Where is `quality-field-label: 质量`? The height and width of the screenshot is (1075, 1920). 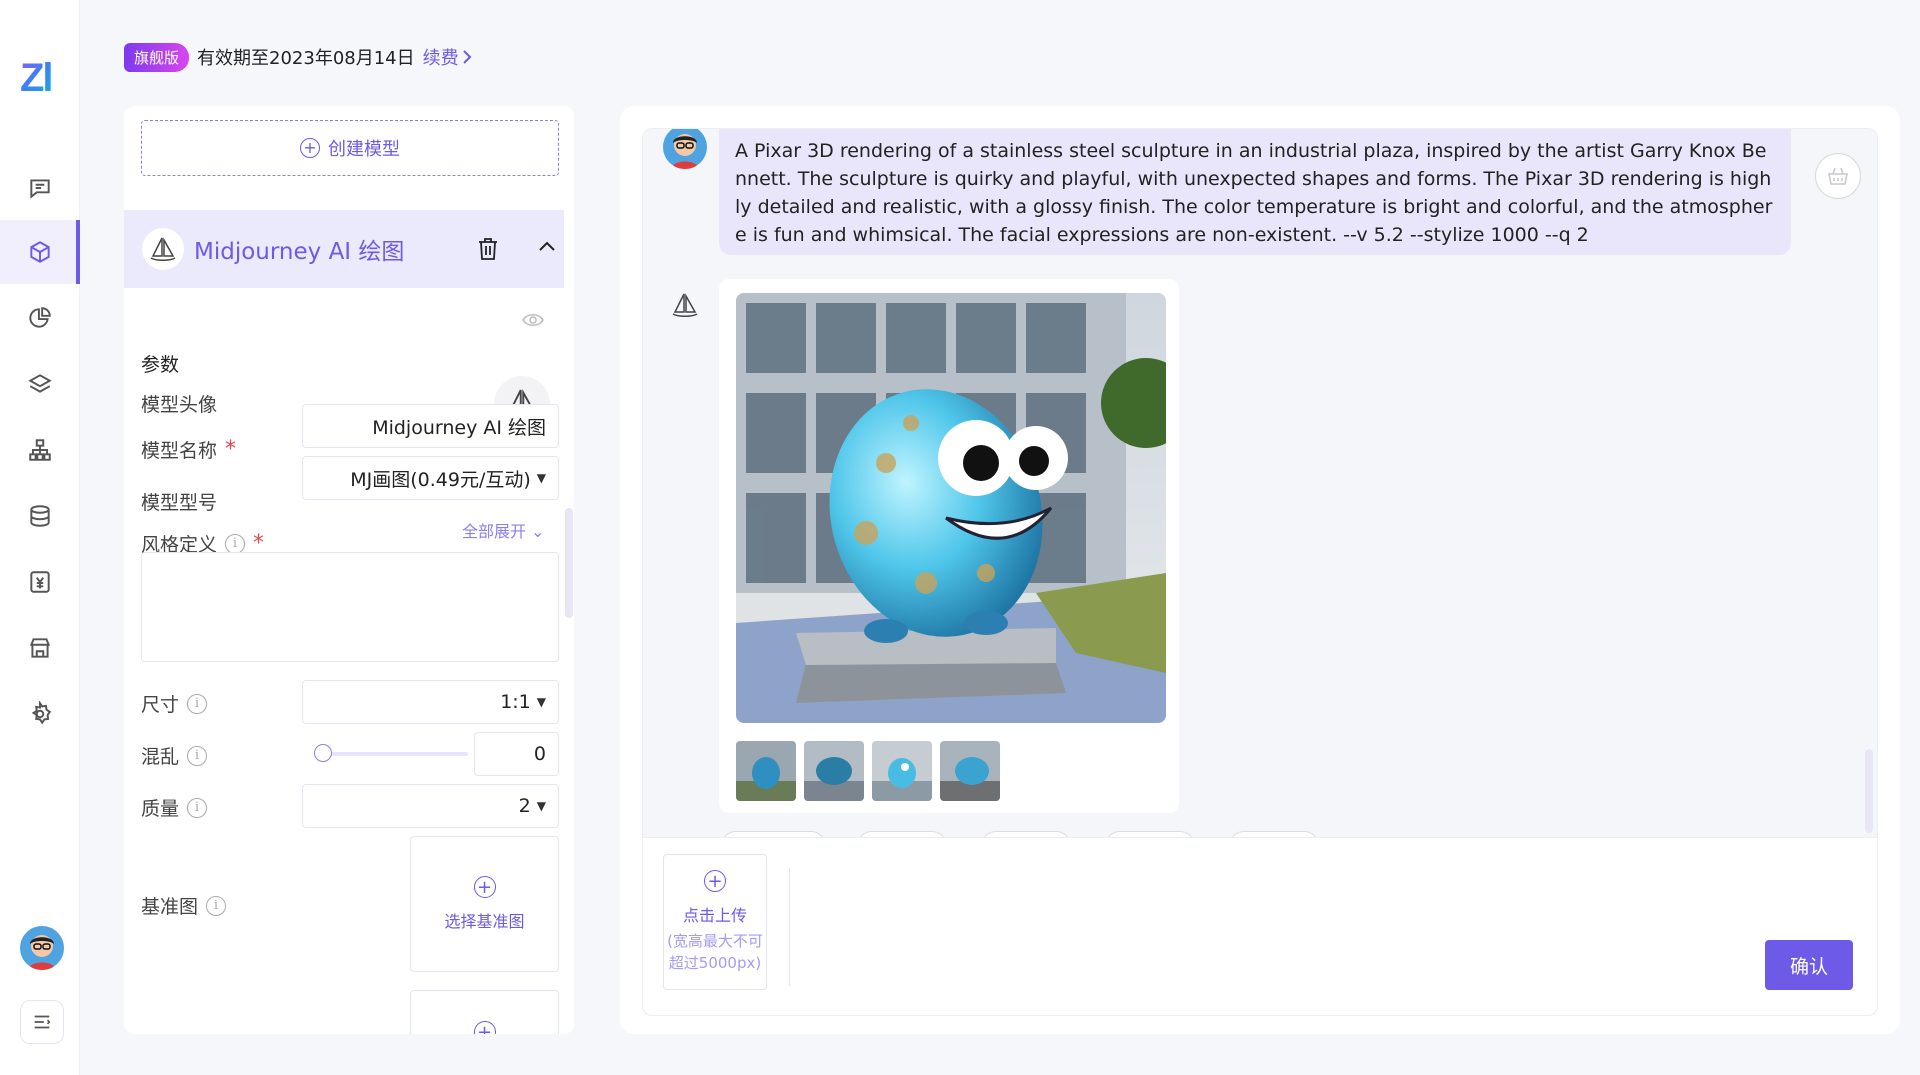 quality-field-label: 质量 is located at coordinates (160, 809).